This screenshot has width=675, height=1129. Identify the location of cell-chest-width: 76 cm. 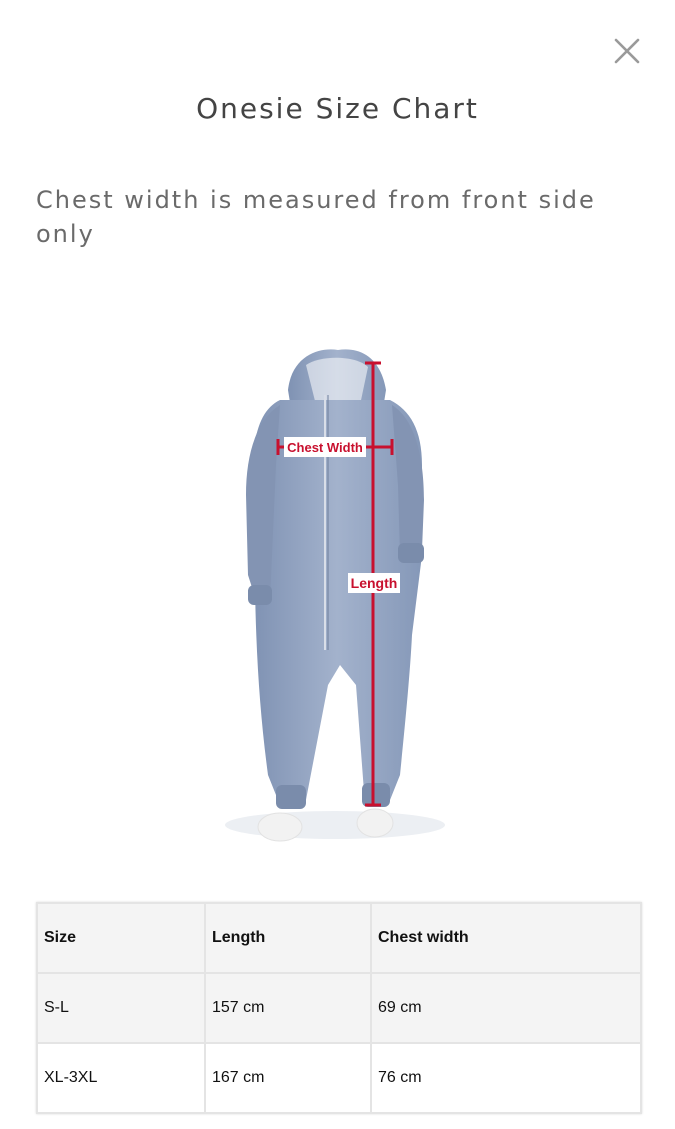
(506, 1078).